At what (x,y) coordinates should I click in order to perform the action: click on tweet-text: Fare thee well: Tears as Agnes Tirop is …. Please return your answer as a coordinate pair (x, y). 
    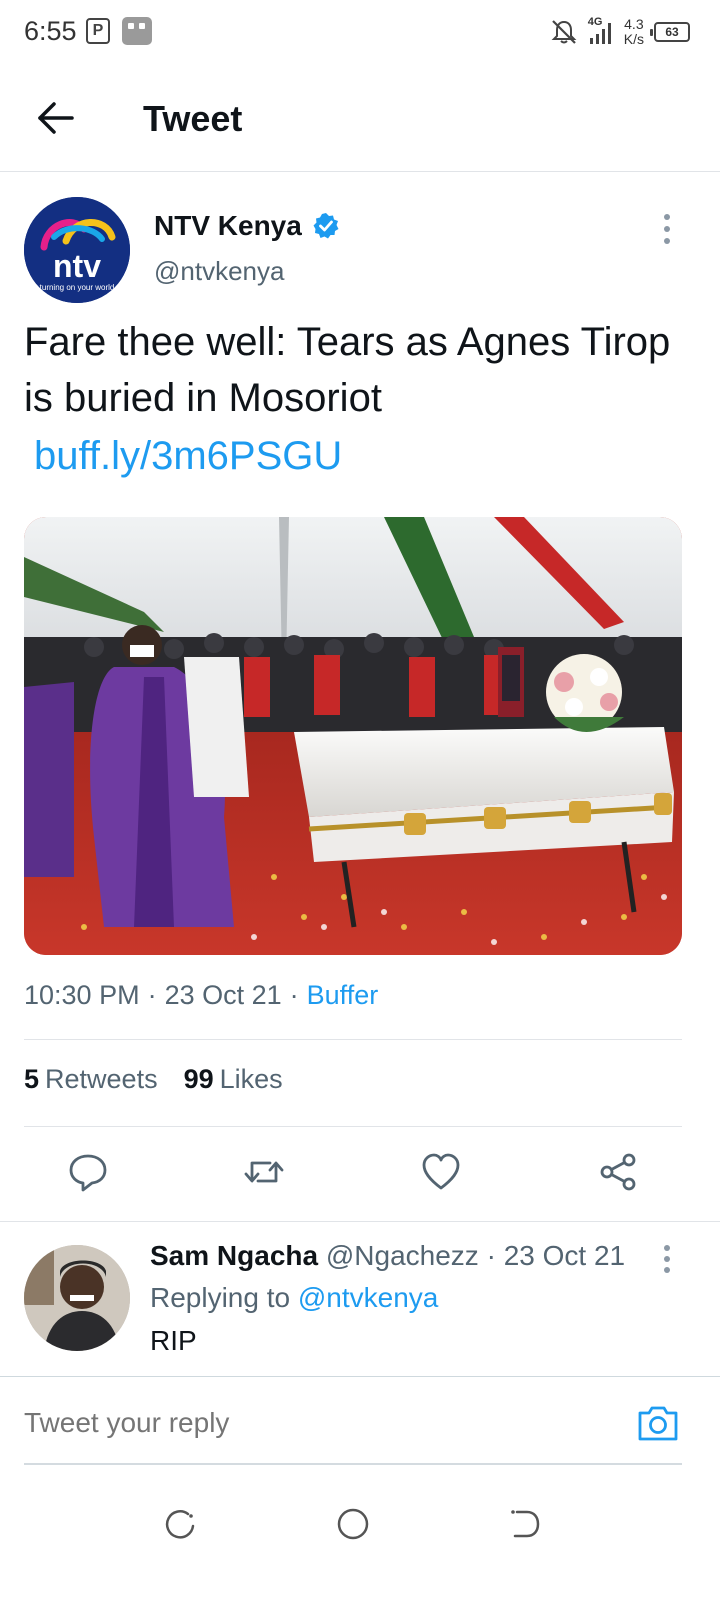
    Looking at the image, I should click on (347, 370).